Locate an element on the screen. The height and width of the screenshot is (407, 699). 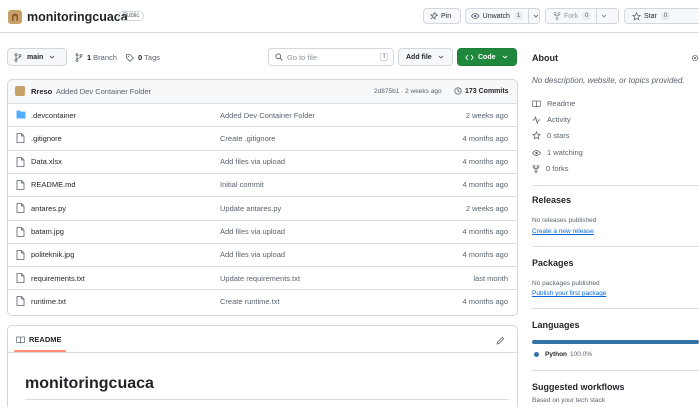
pin-icon is located at coordinates (434, 16).